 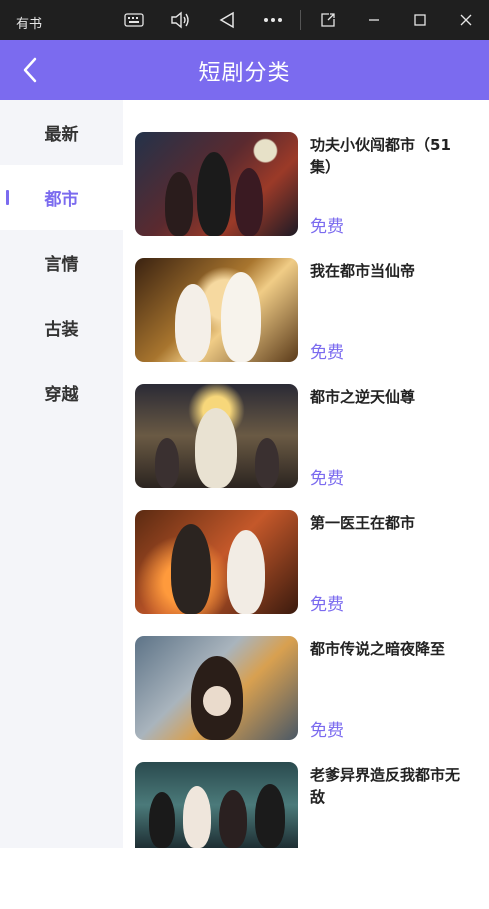 I want to click on drama-card: 第一医王在都市 免费, so click(x=308, y=562).